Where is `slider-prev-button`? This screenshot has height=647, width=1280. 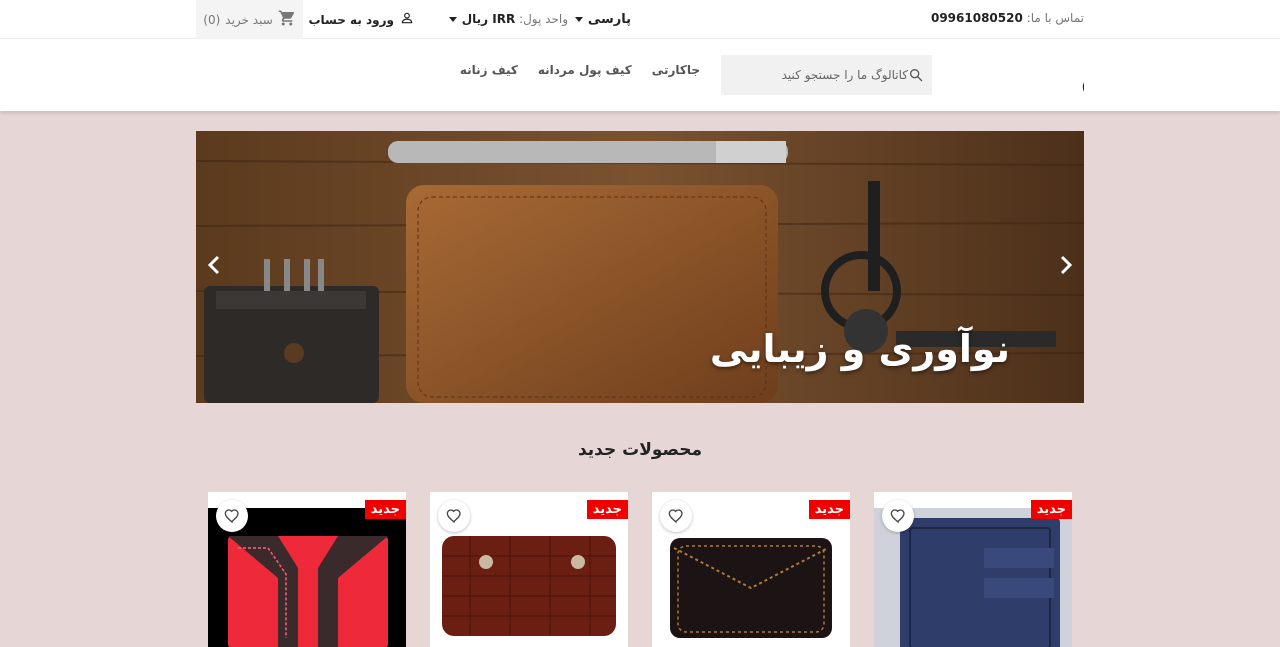
slider-prev-button is located at coordinates (214, 267).